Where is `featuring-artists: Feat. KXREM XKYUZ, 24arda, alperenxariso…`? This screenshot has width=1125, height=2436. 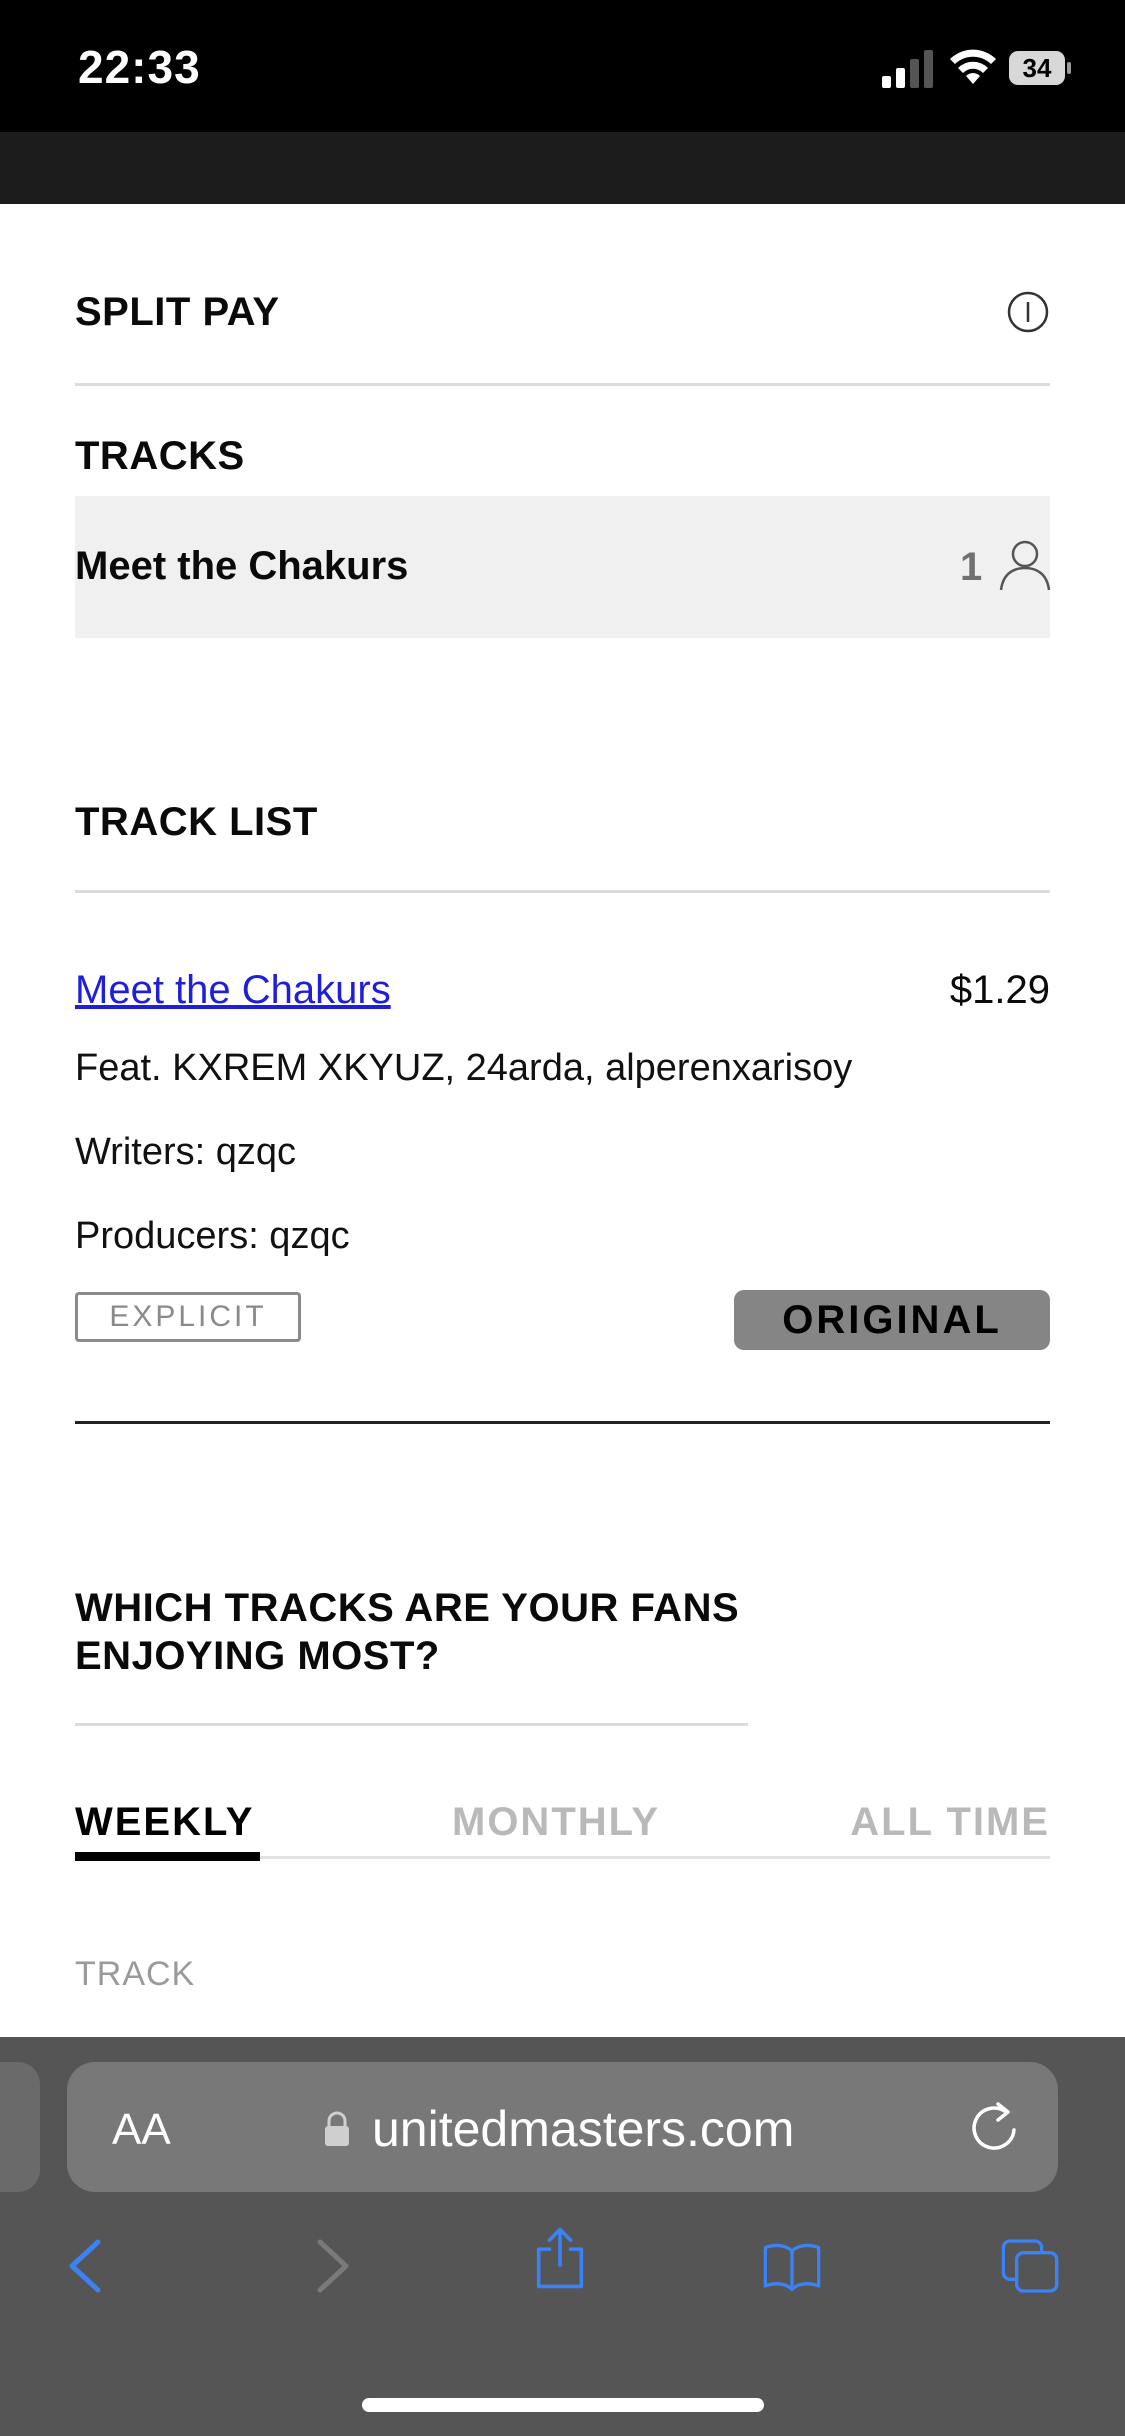 featuring-artists: Feat. KXREM XKYUZ, 24arda, alperenxariso… is located at coordinates (464, 1068).